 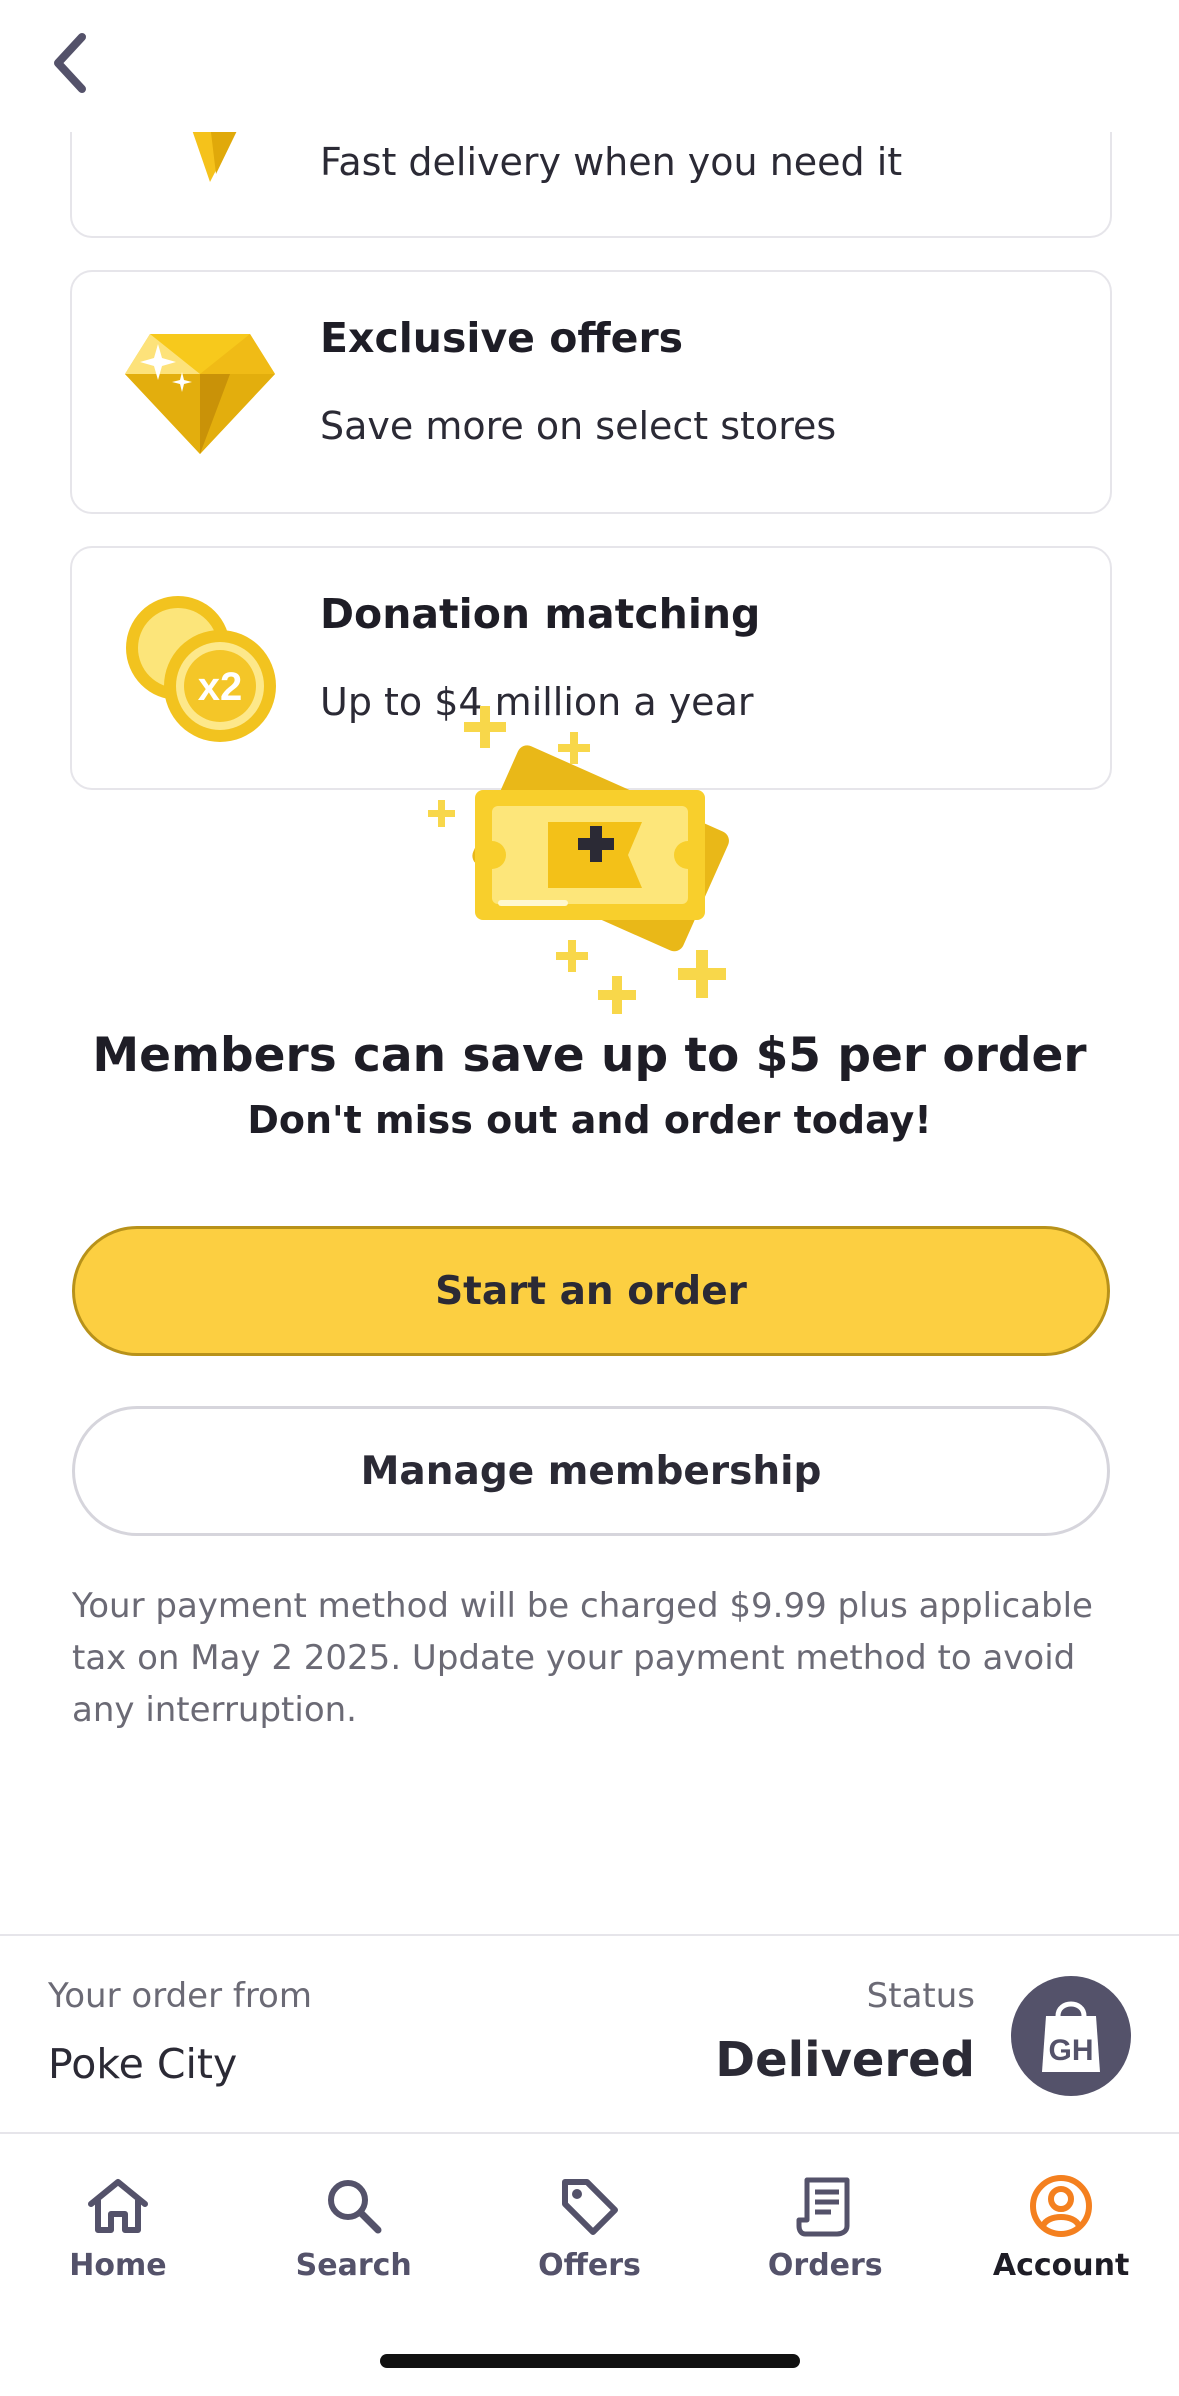 What do you see at coordinates (591, 185) in the screenshot?
I see `perk-card-fast-delivery: Fast delivery when you need it` at bounding box center [591, 185].